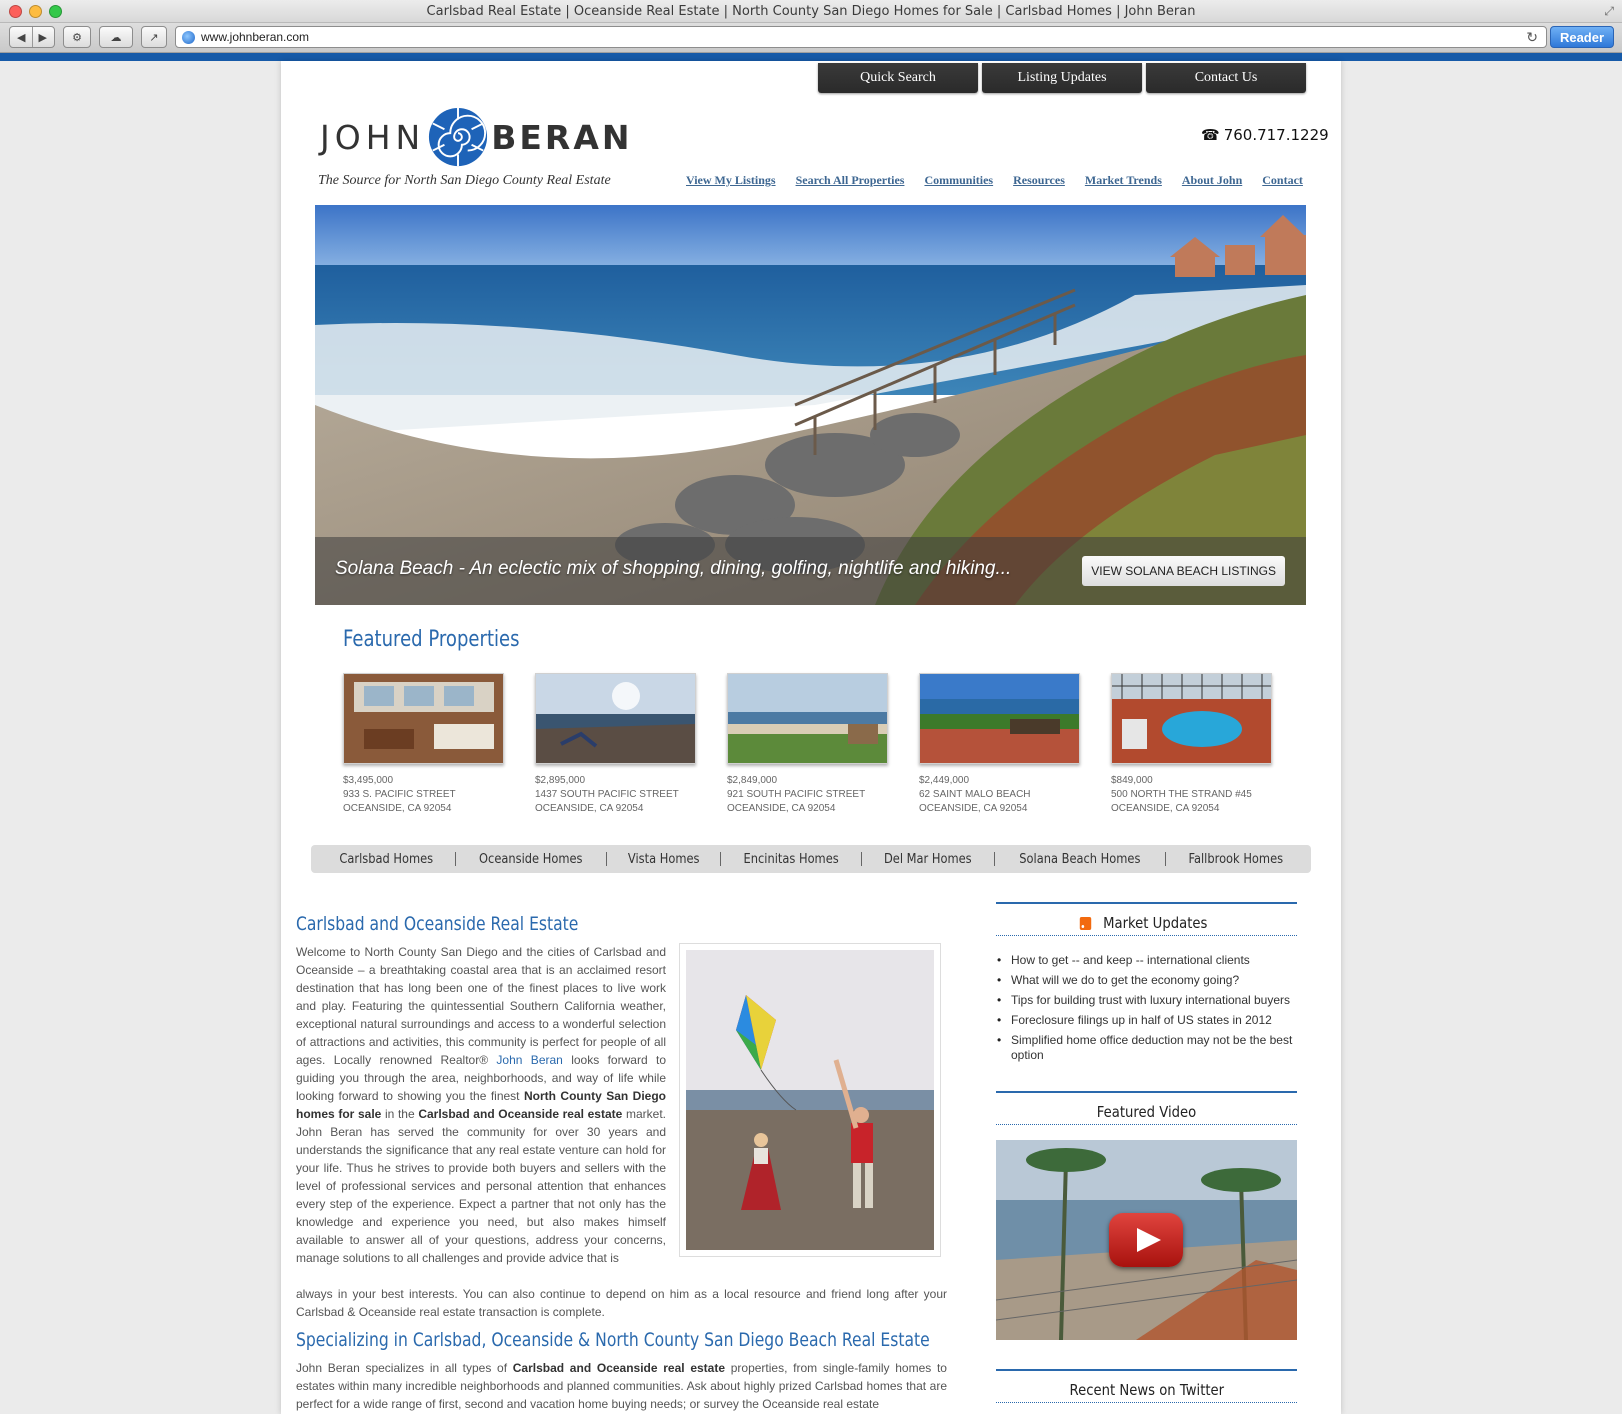  Describe the element at coordinates (975, 794) in the screenshot. I see `property-street: 62 SAINT MALO BEACH` at that location.